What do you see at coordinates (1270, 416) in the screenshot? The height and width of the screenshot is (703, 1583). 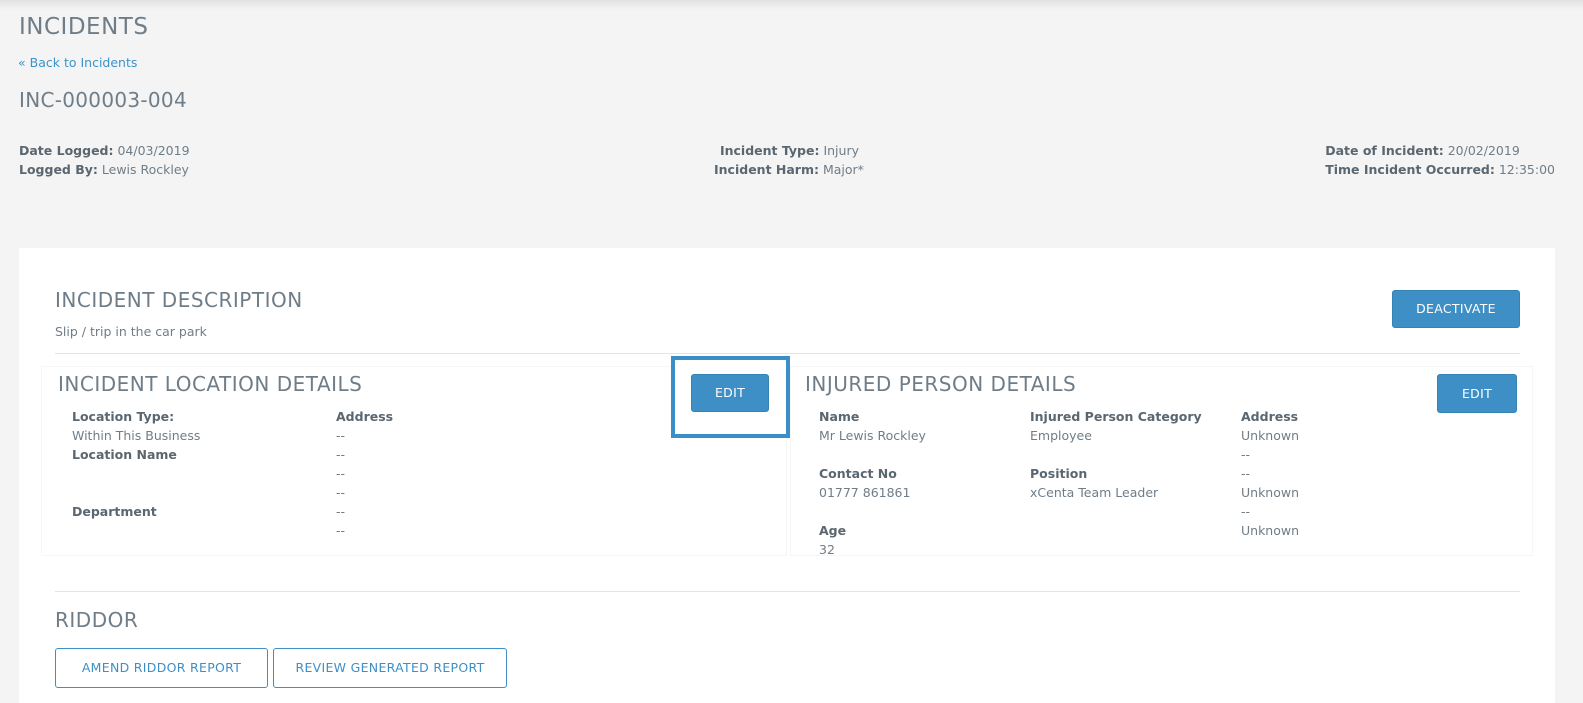 I see `injured-address-label: Address` at bounding box center [1270, 416].